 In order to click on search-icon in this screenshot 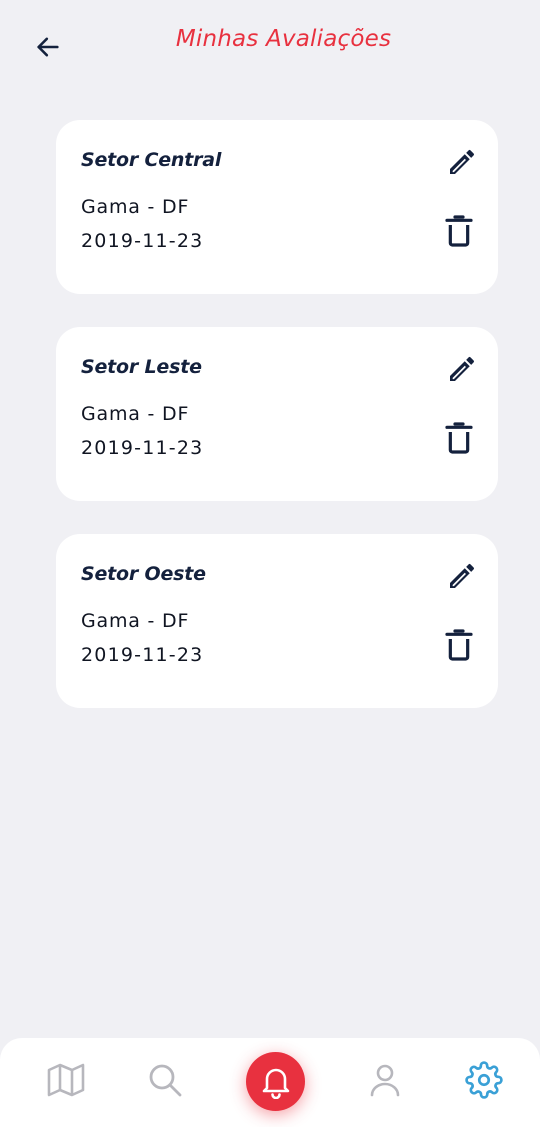, I will do `click(165, 1080)`.